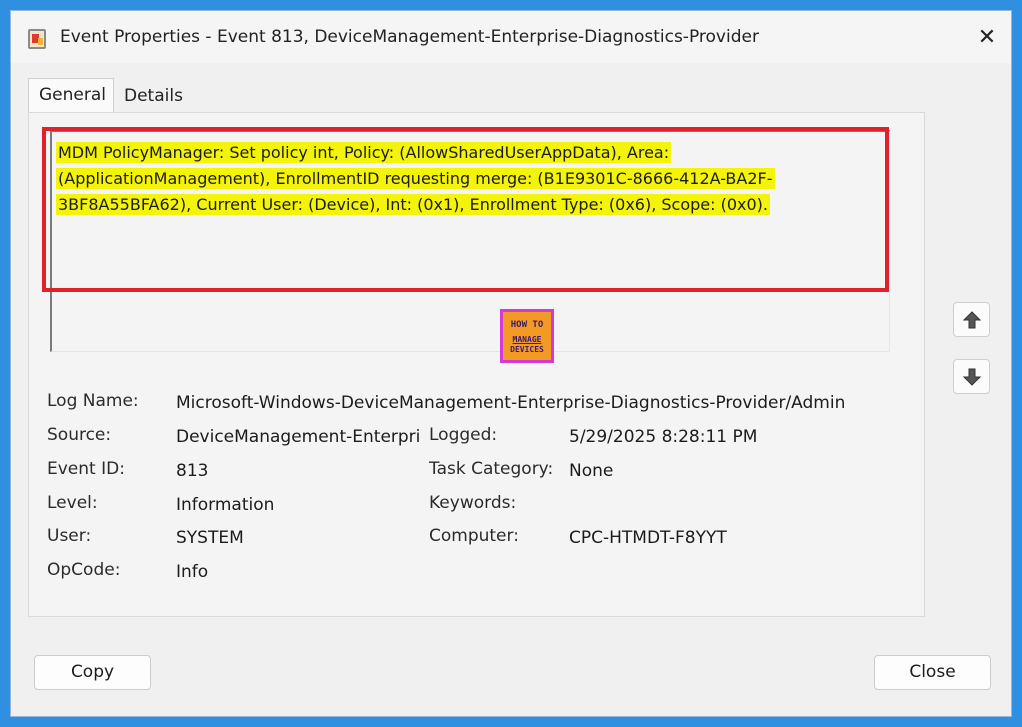 The width and height of the screenshot is (1022, 727). I want to click on tab-details: Details, so click(151, 97).